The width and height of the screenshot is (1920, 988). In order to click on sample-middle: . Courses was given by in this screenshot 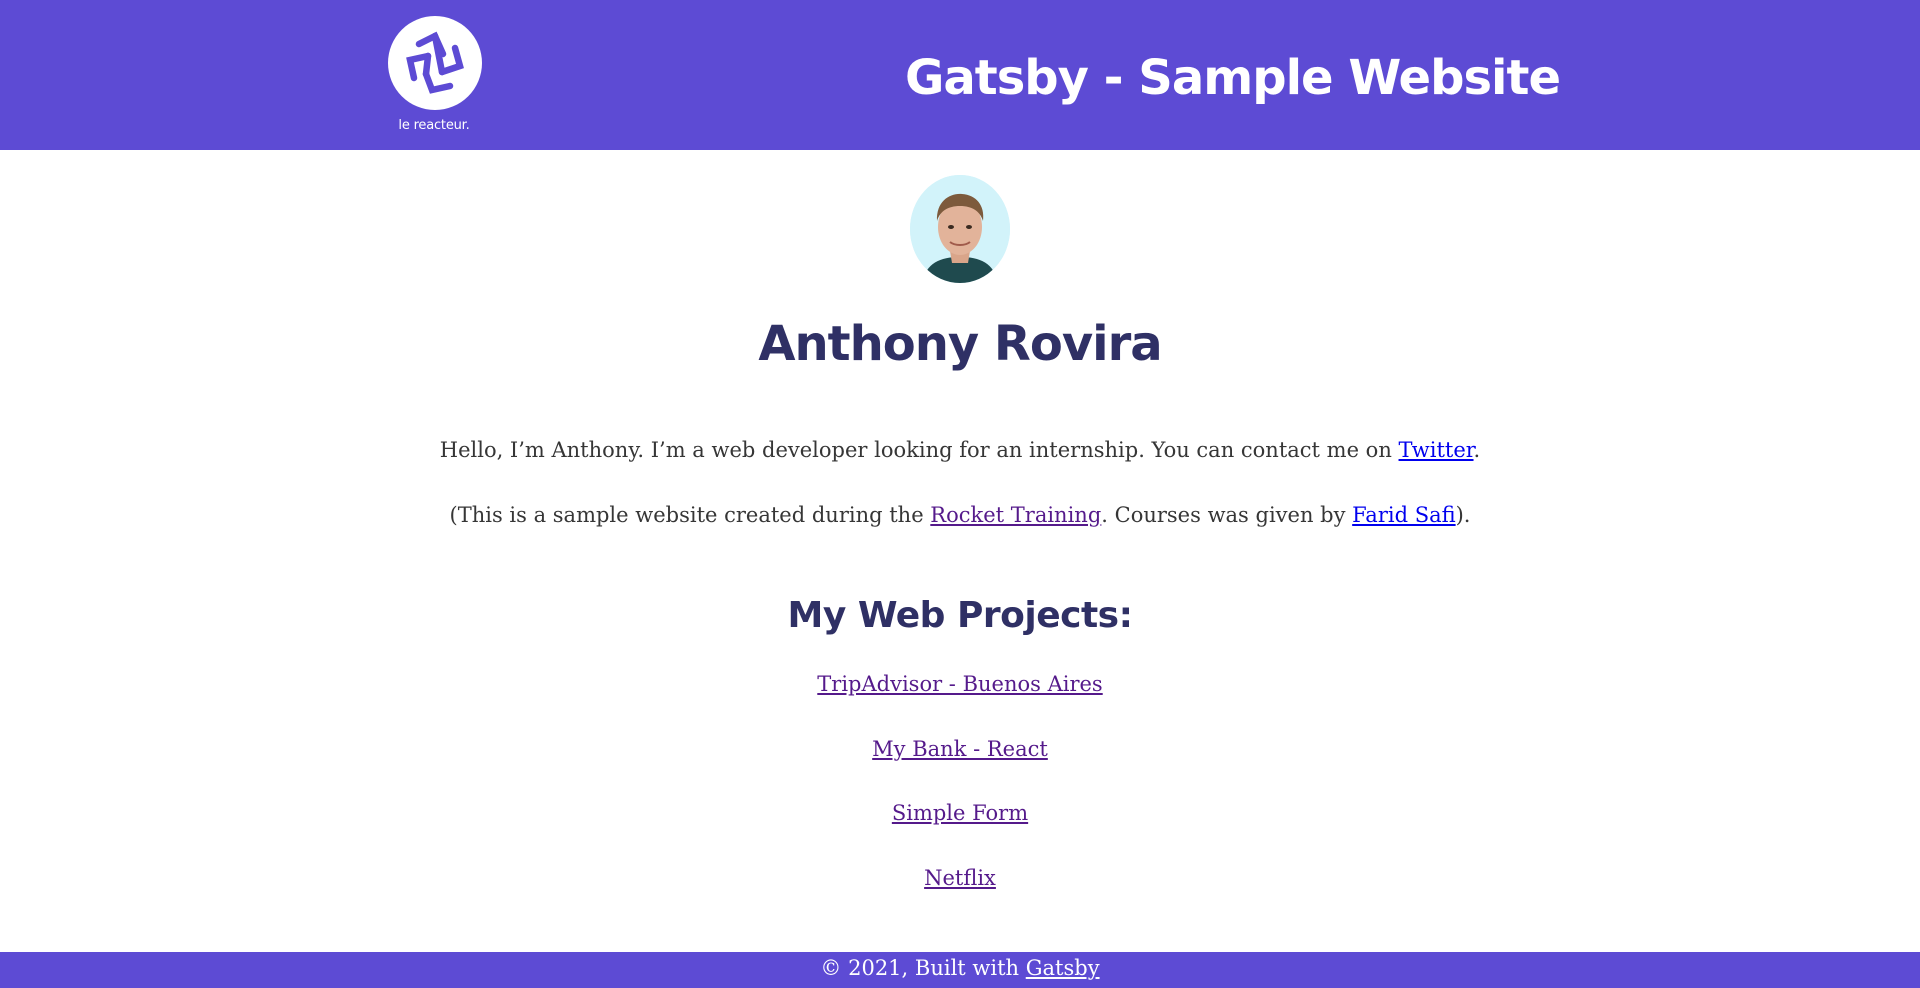, I will do `click(1227, 515)`.